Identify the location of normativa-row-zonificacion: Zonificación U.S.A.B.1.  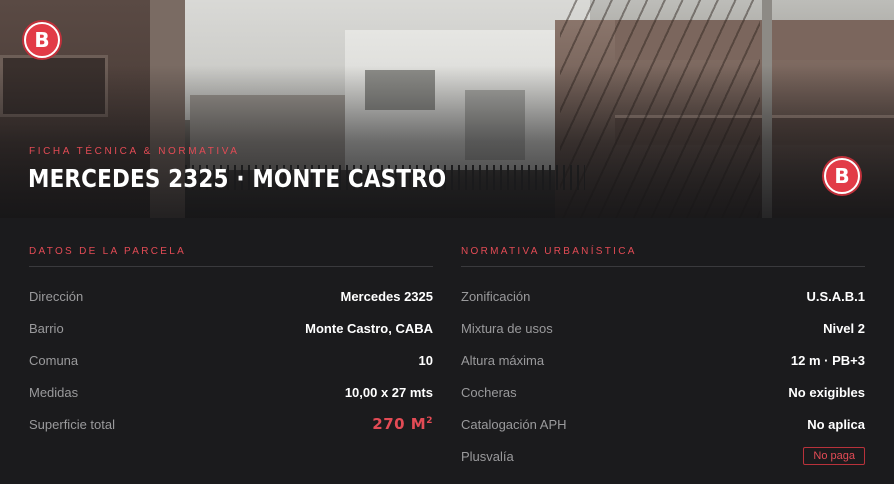
(663, 296).